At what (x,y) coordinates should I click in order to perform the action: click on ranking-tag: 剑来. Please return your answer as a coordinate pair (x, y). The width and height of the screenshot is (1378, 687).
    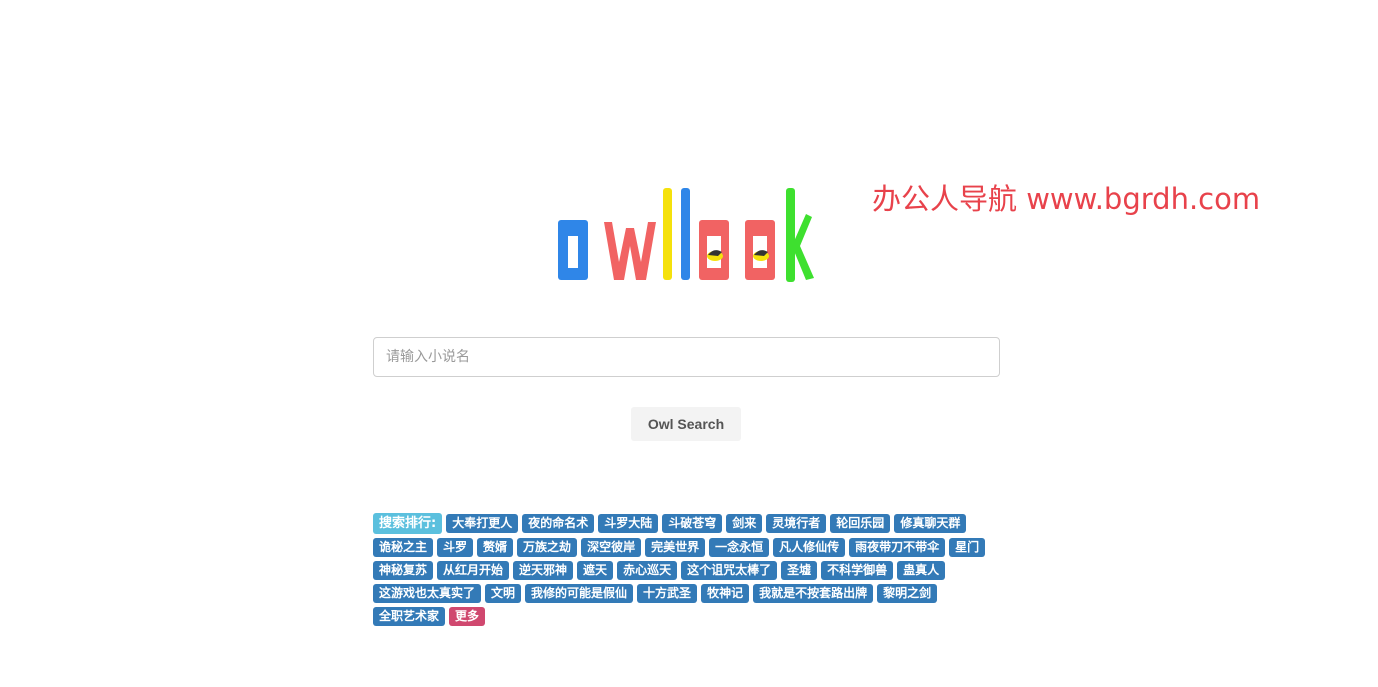
    Looking at the image, I should click on (744, 523).